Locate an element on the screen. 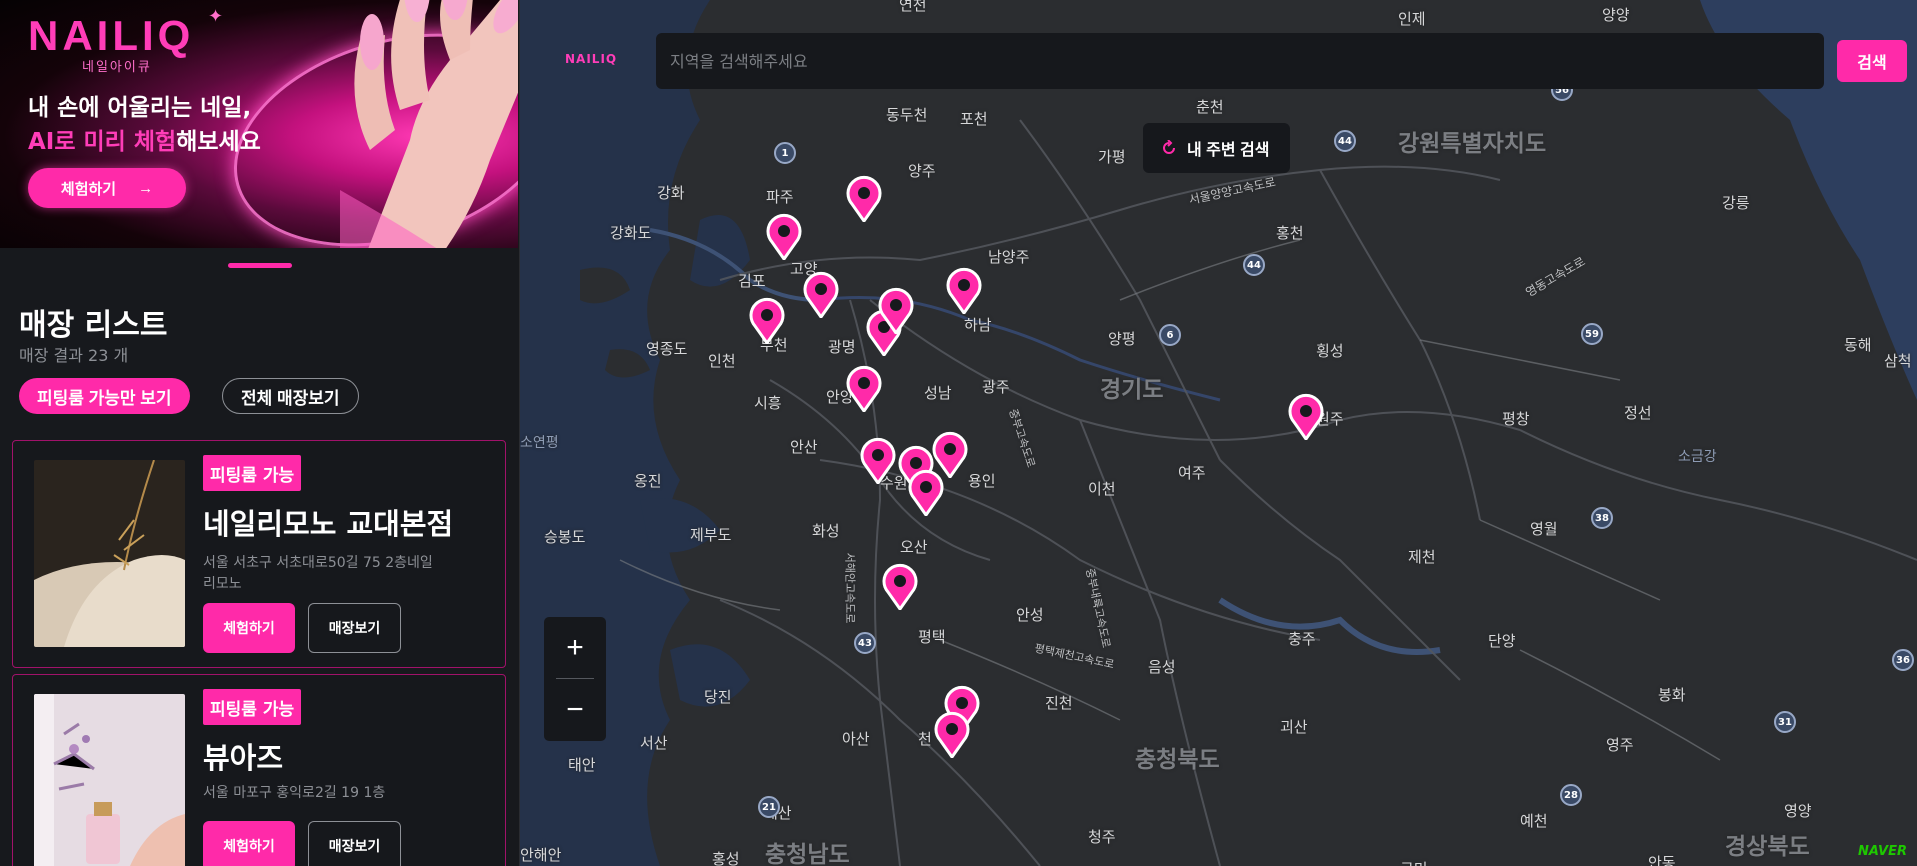  banner-headline-2: AI로 미리 체험해보세요 is located at coordinates (144, 139).